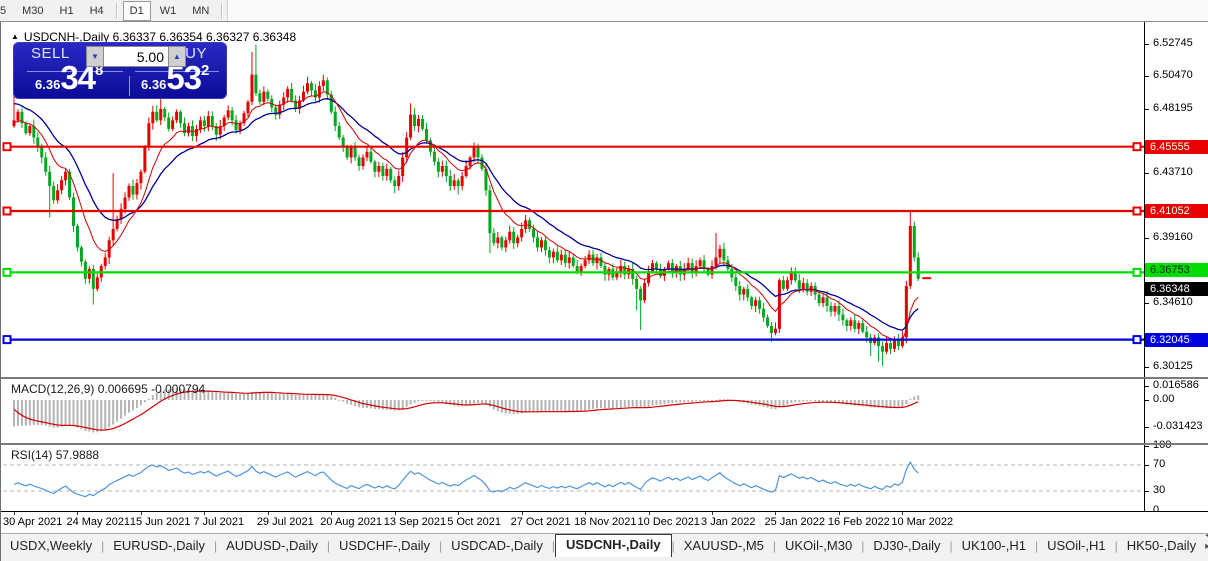  I want to click on date-label: 20 Aug 2021, so click(351, 522).